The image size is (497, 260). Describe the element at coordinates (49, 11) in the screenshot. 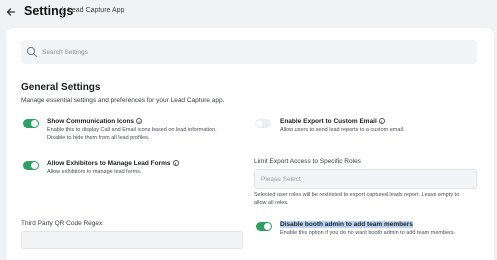

I see `page-title: Settings` at that location.